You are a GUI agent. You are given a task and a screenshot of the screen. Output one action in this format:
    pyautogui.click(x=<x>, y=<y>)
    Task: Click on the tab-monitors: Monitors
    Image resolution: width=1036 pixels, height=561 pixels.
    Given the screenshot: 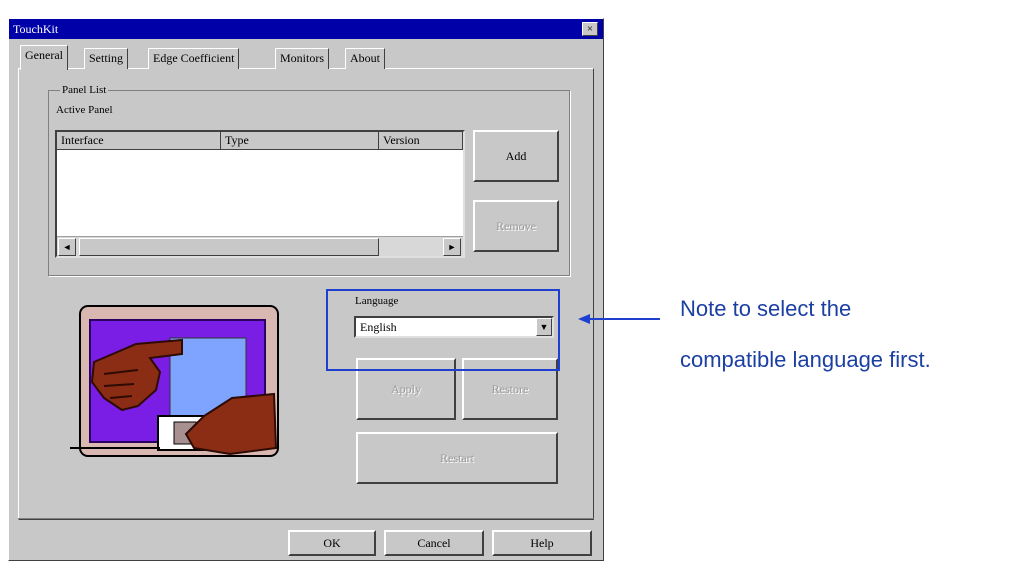 What is the action you would take?
    pyautogui.click(x=302, y=58)
    